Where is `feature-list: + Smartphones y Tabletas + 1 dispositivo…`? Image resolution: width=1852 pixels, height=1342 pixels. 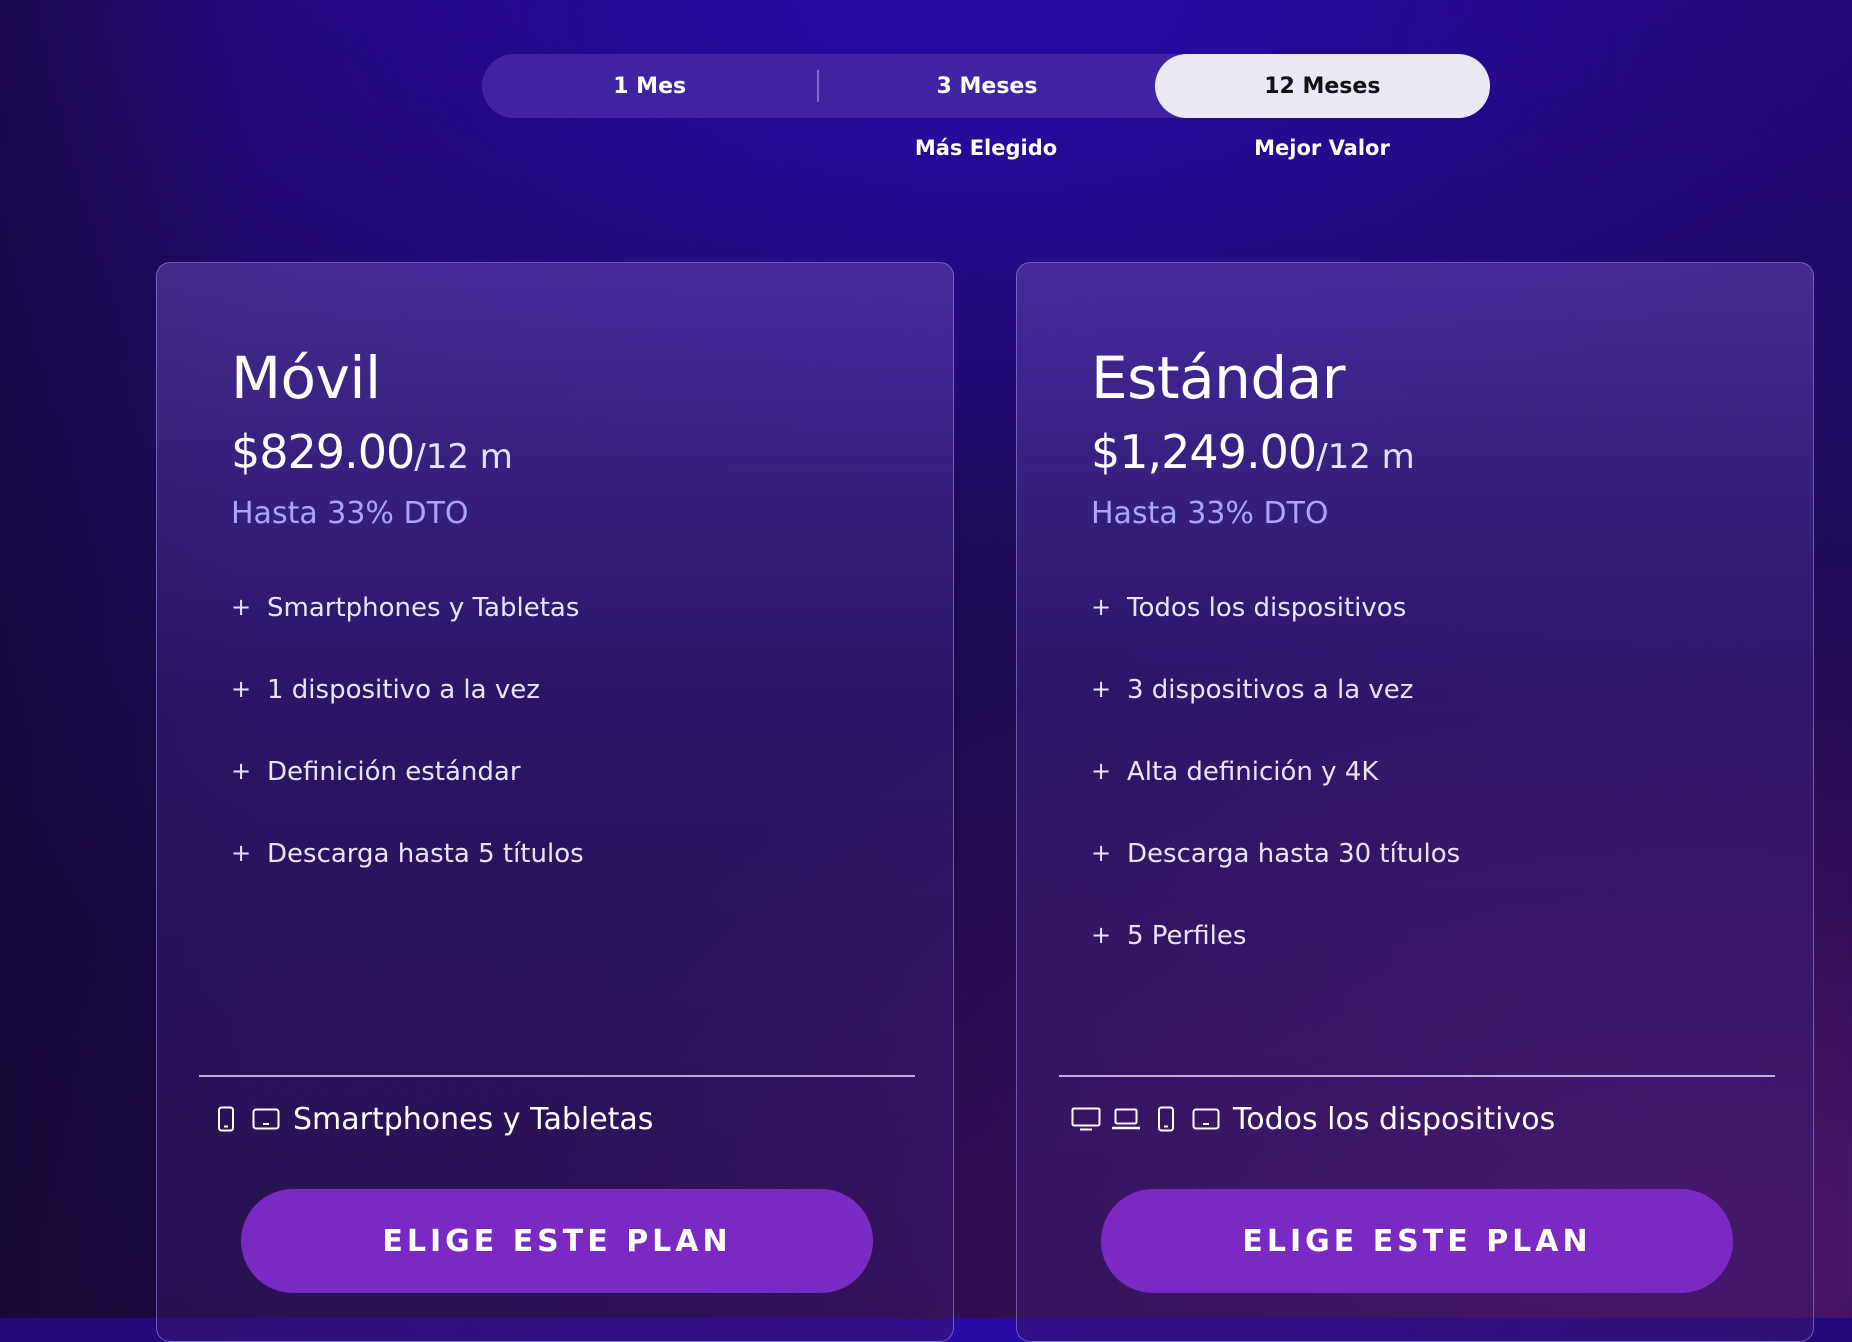 feature-list: + Smartphones y Tabletas + 1 dispositivo… is located at coordinates (407, 759).